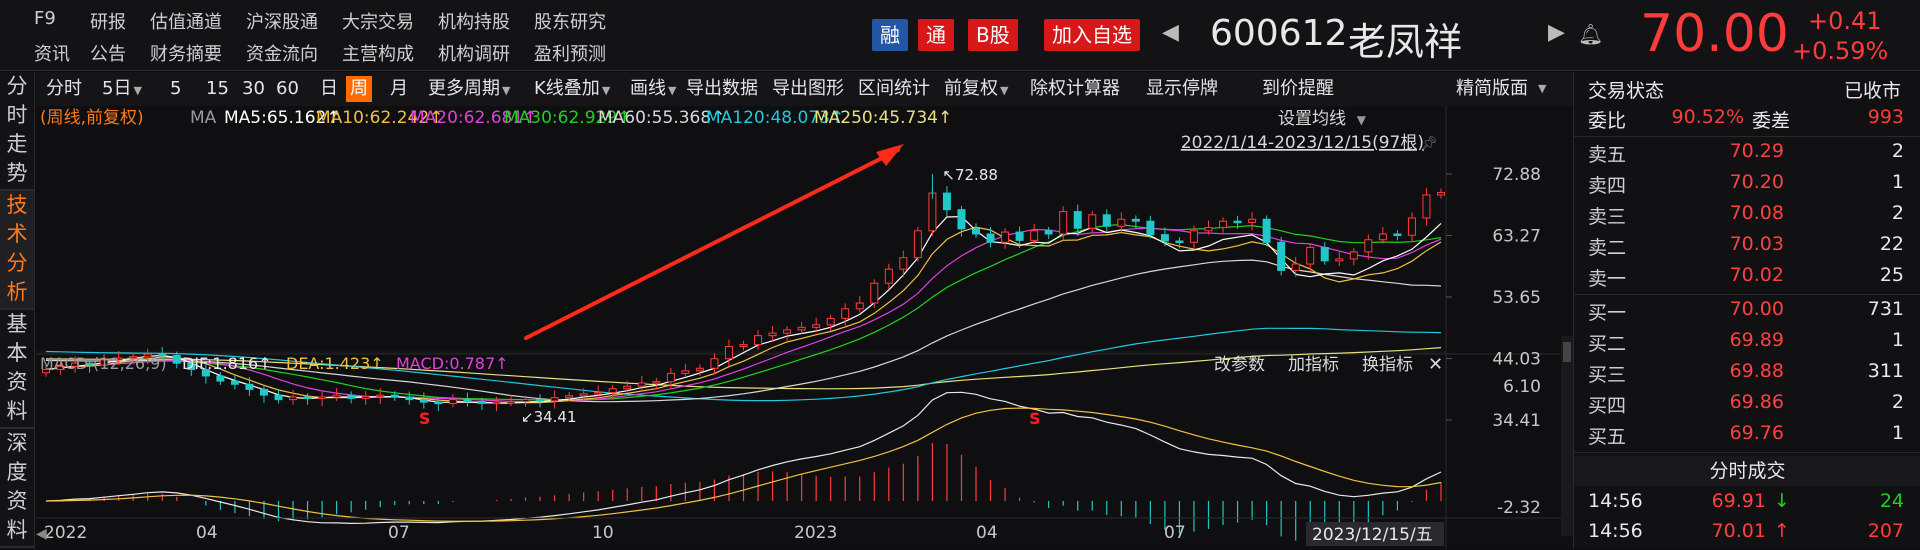 Image resolution: width=1920 pixels, height=550 pixels. Describe the element at coordinates (808, 89) in the screenshot. I see `toolbar-item: 导出图形` at that location.